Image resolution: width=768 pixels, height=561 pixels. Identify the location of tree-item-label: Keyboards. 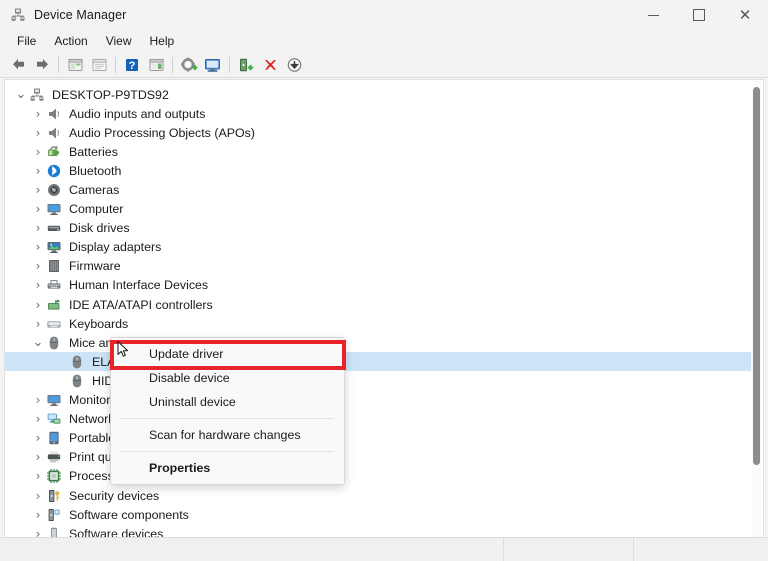
(99, 323).